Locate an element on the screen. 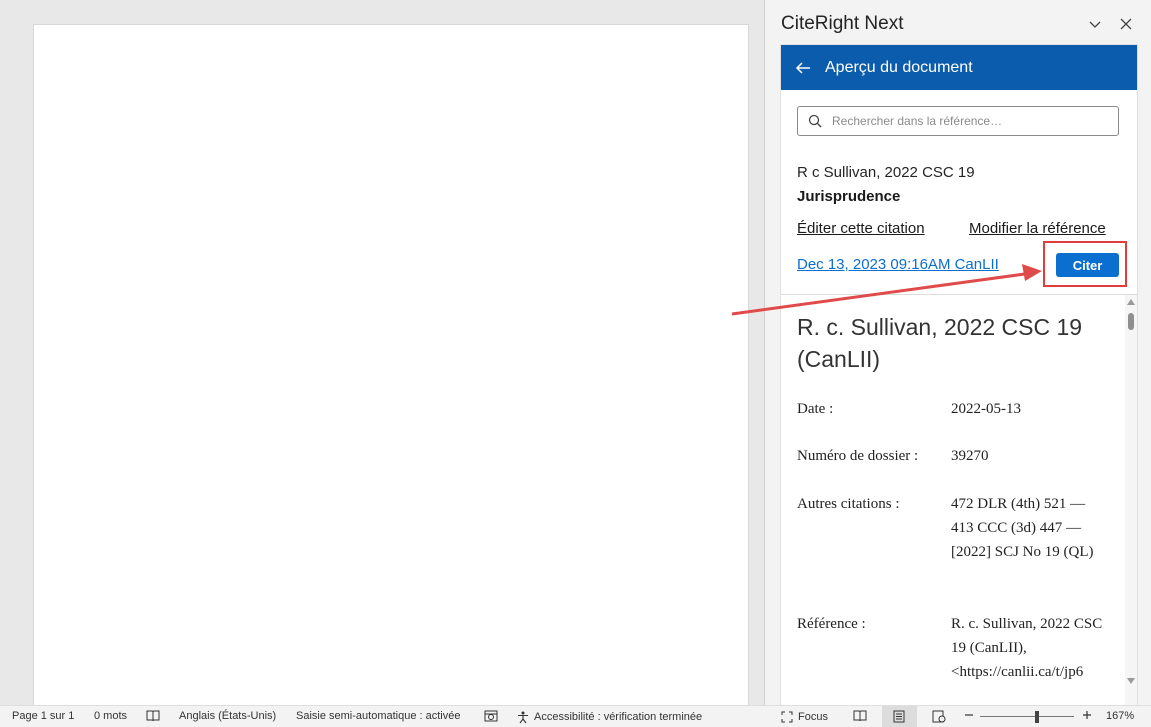  search-input is located at coordinates (972, 121).